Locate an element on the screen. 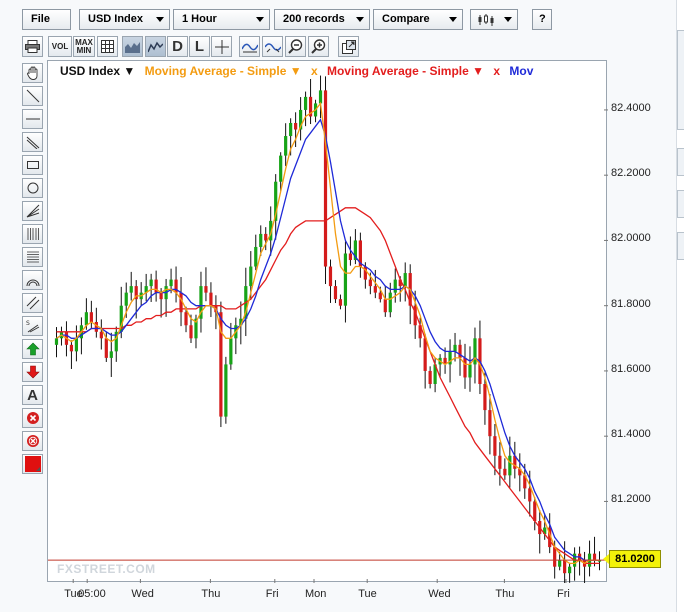 This screenshot has height=612, width=684. ray-tool is located at coordinates (32, 142).